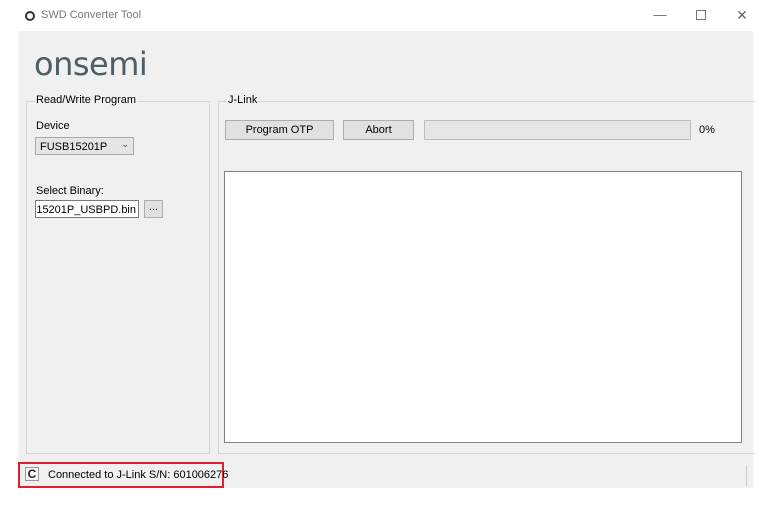 The width and height of the screenshot is (769, 506). I want to click on status-bar: C Connected to J-Link S/N: 601006276, so click(385, 474).